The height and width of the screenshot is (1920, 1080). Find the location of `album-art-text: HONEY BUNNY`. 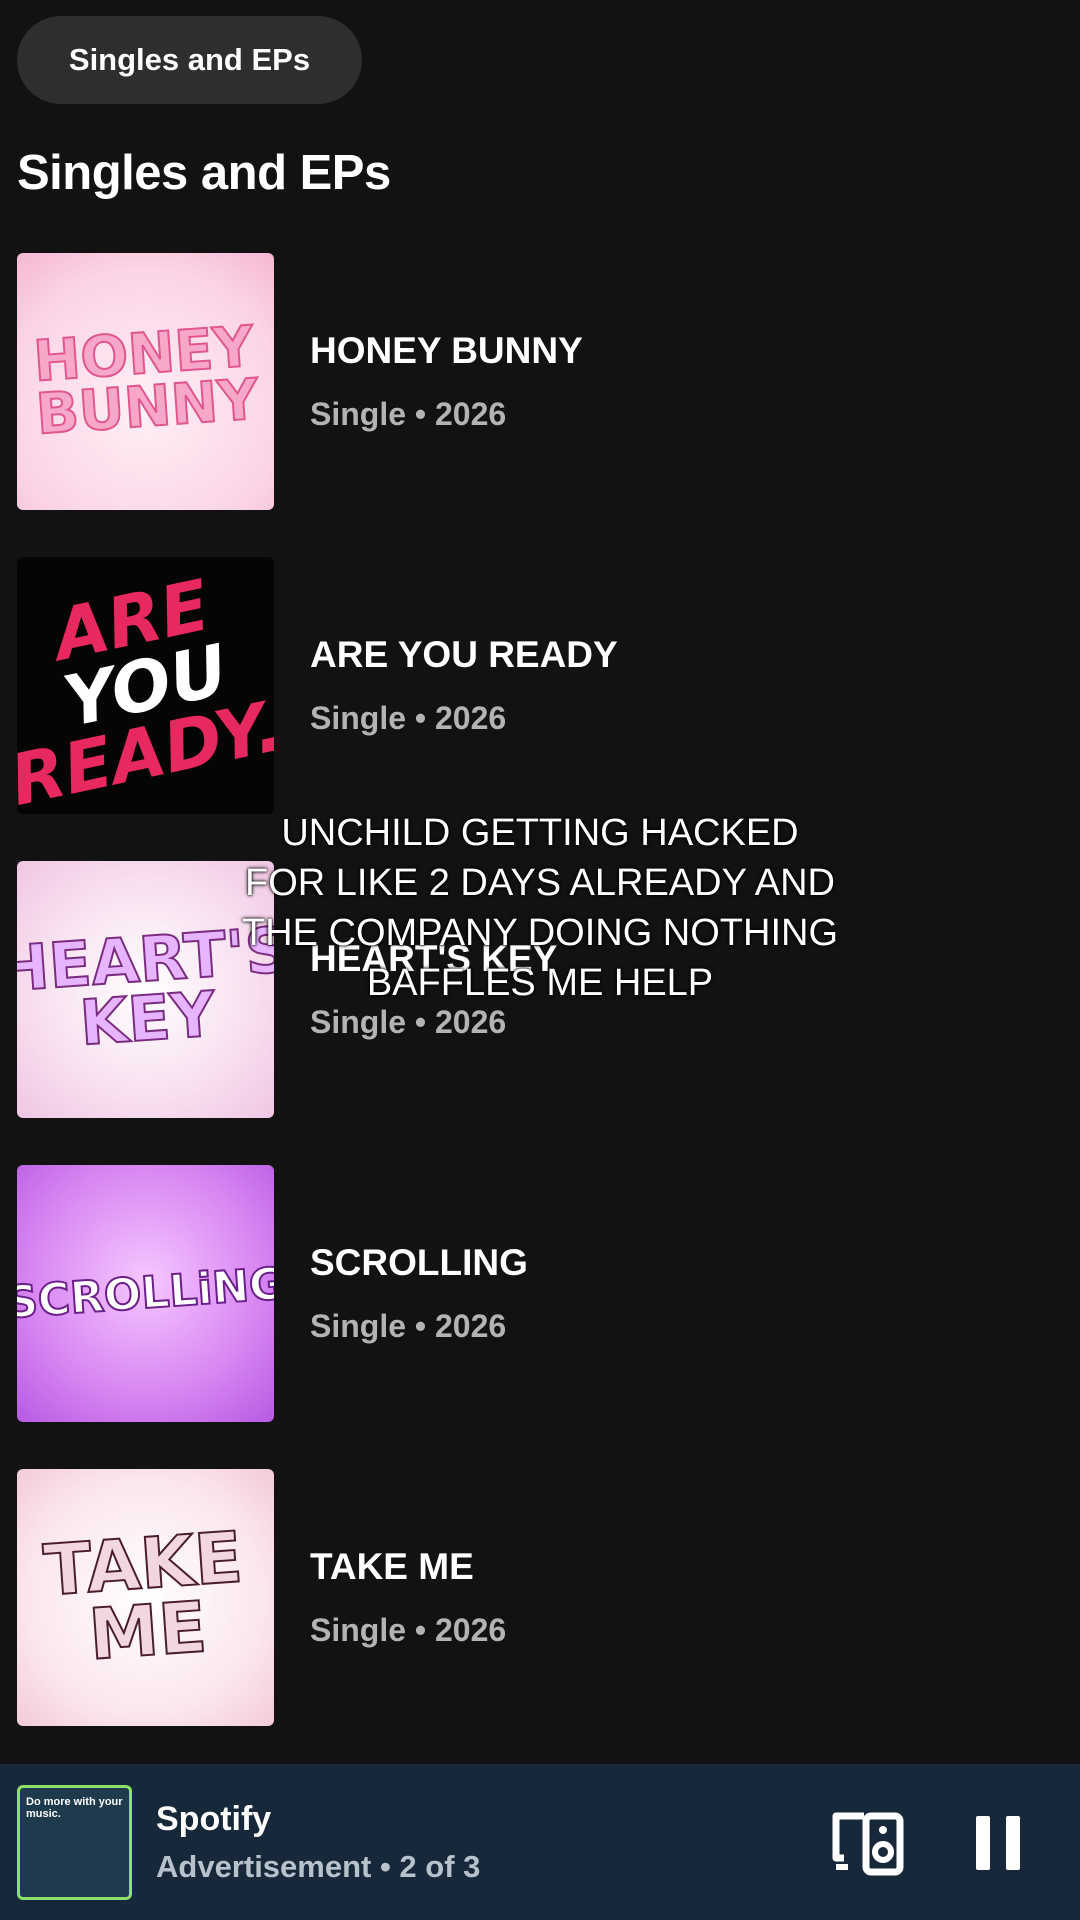

album-art-text: HONEY BUNNY is located at coordinates (146, 381).